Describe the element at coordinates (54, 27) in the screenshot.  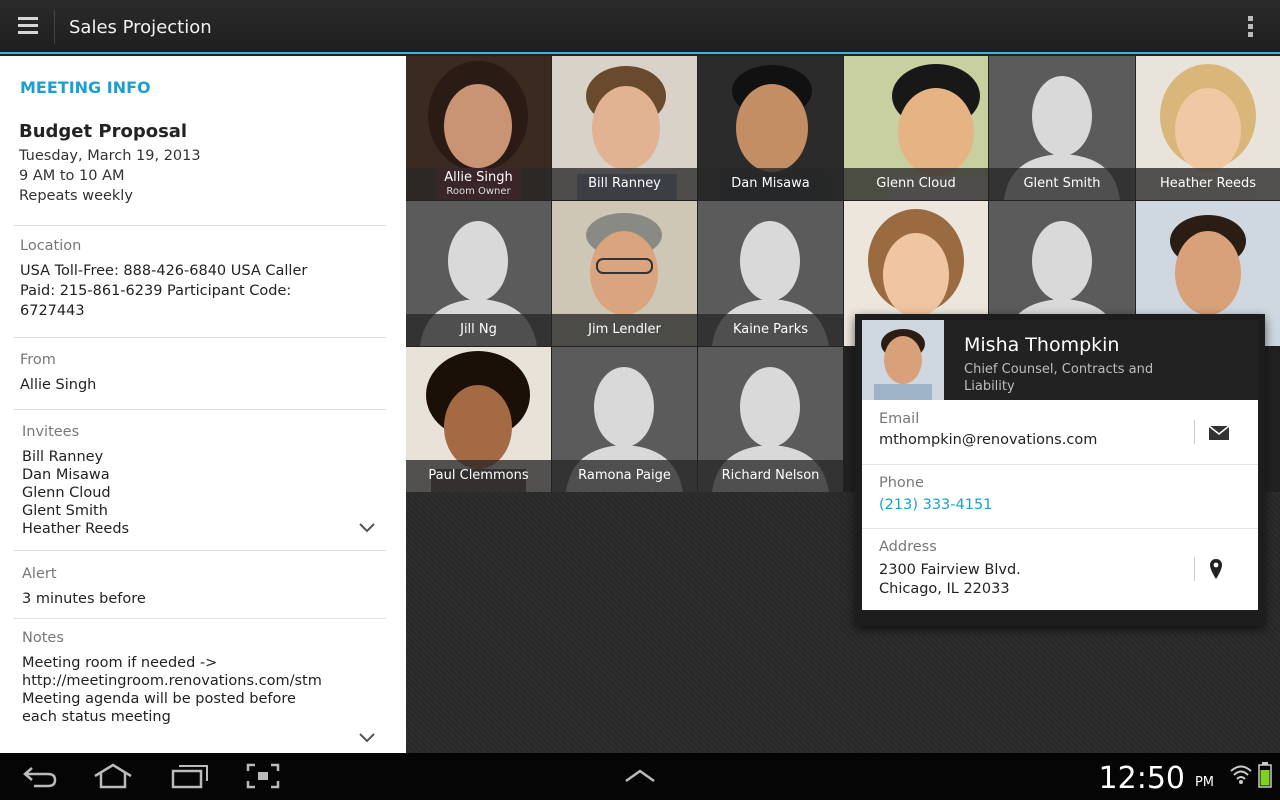
I see `action-bar-divider` at that location.